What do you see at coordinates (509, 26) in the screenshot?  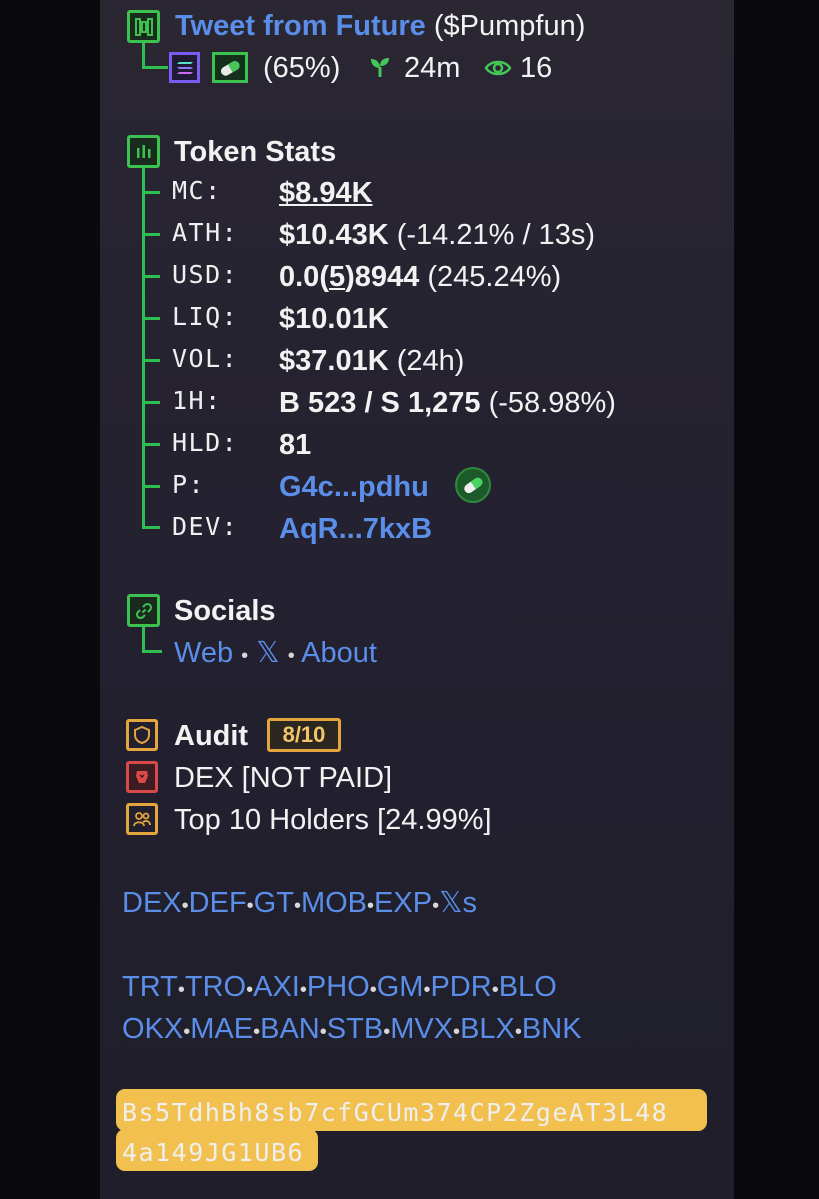 I see `token-ticker: ($Pumpfun)` at bounding box center [509, 26].